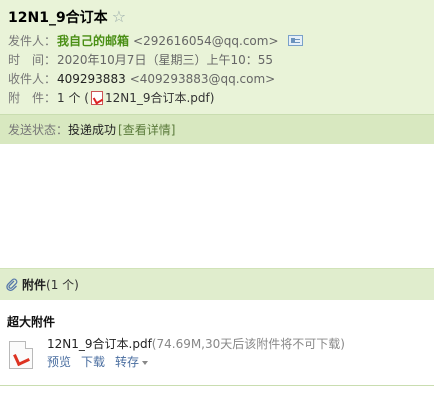  What do you see at coordinates (217, 97) in the screenshot?
I see `attachment-row: 附 件： 1 个 ( 12N1_9合订本.pdf )` at bounding box center [217, 97].